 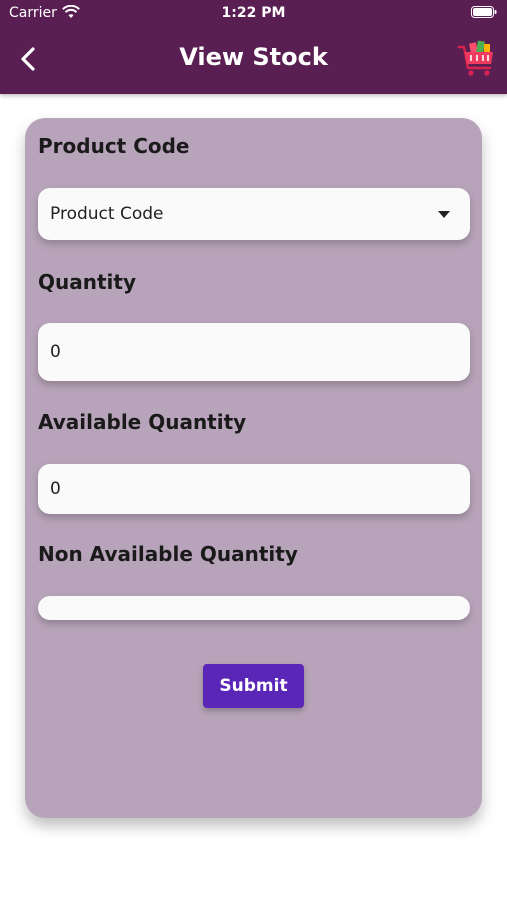 I want to click on quantity-input, so click(x=260, y=352).